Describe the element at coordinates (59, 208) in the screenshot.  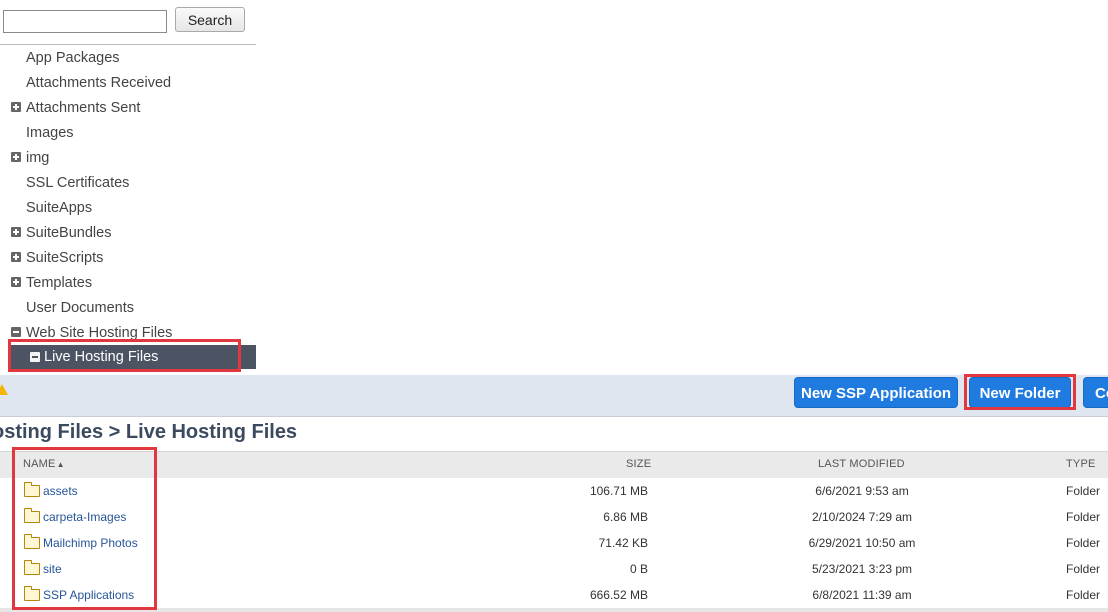
I see `tree-item-label: SuiteApps` at that location.